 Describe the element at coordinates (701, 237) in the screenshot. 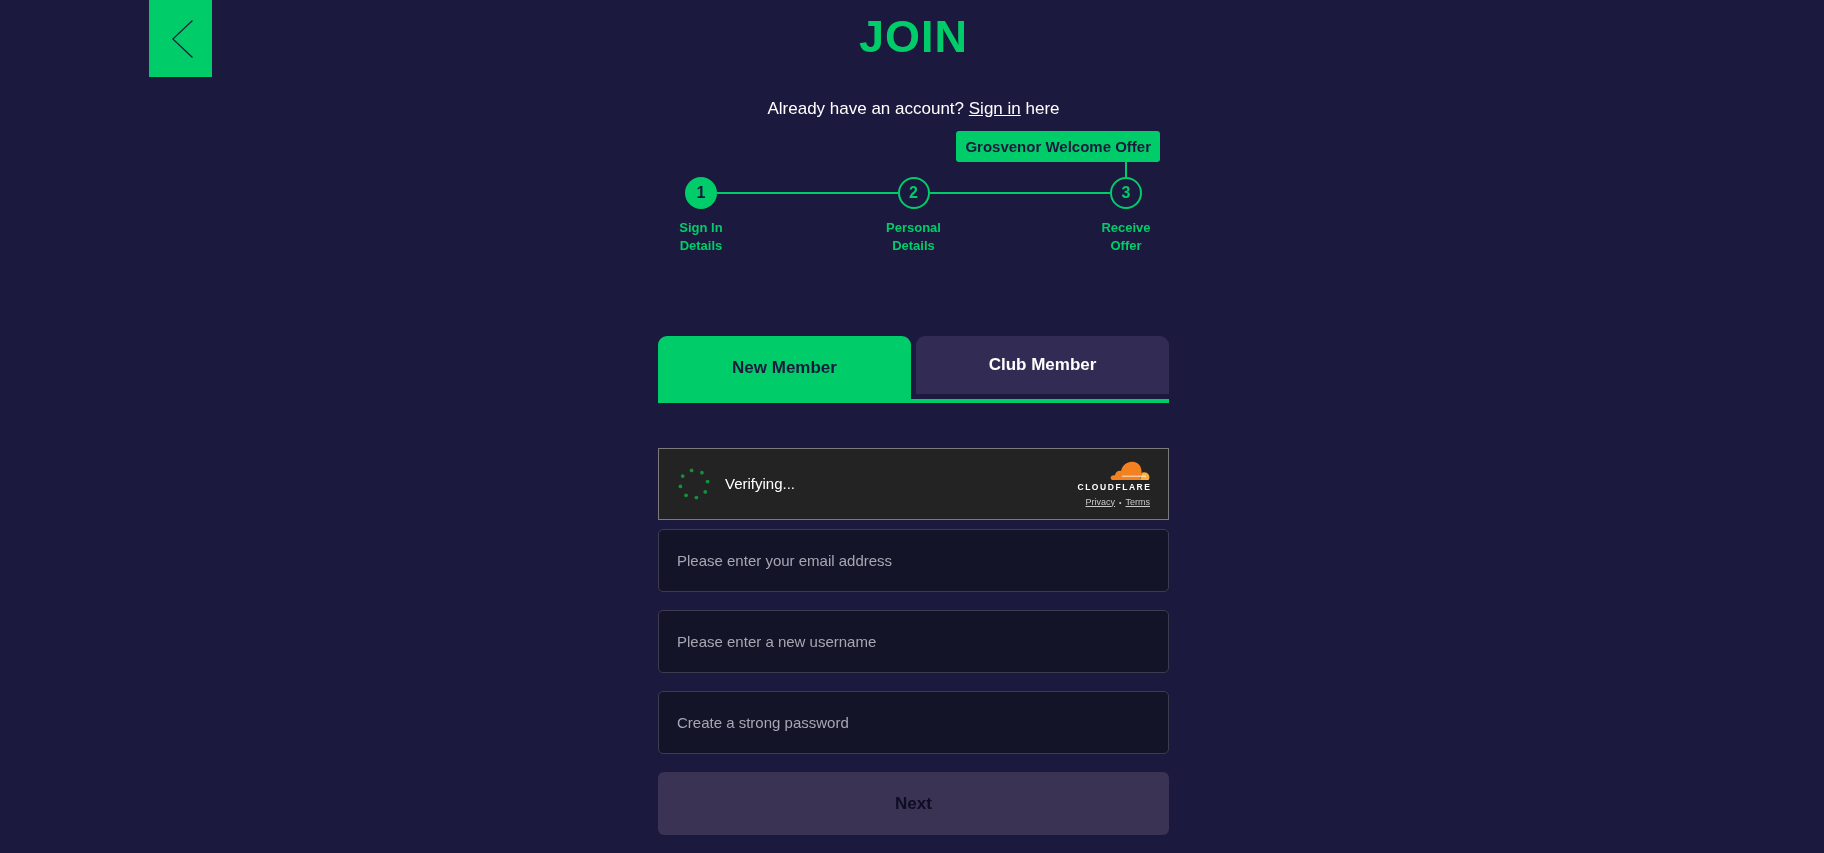

I see `step-label: Sign In Details` at that location.